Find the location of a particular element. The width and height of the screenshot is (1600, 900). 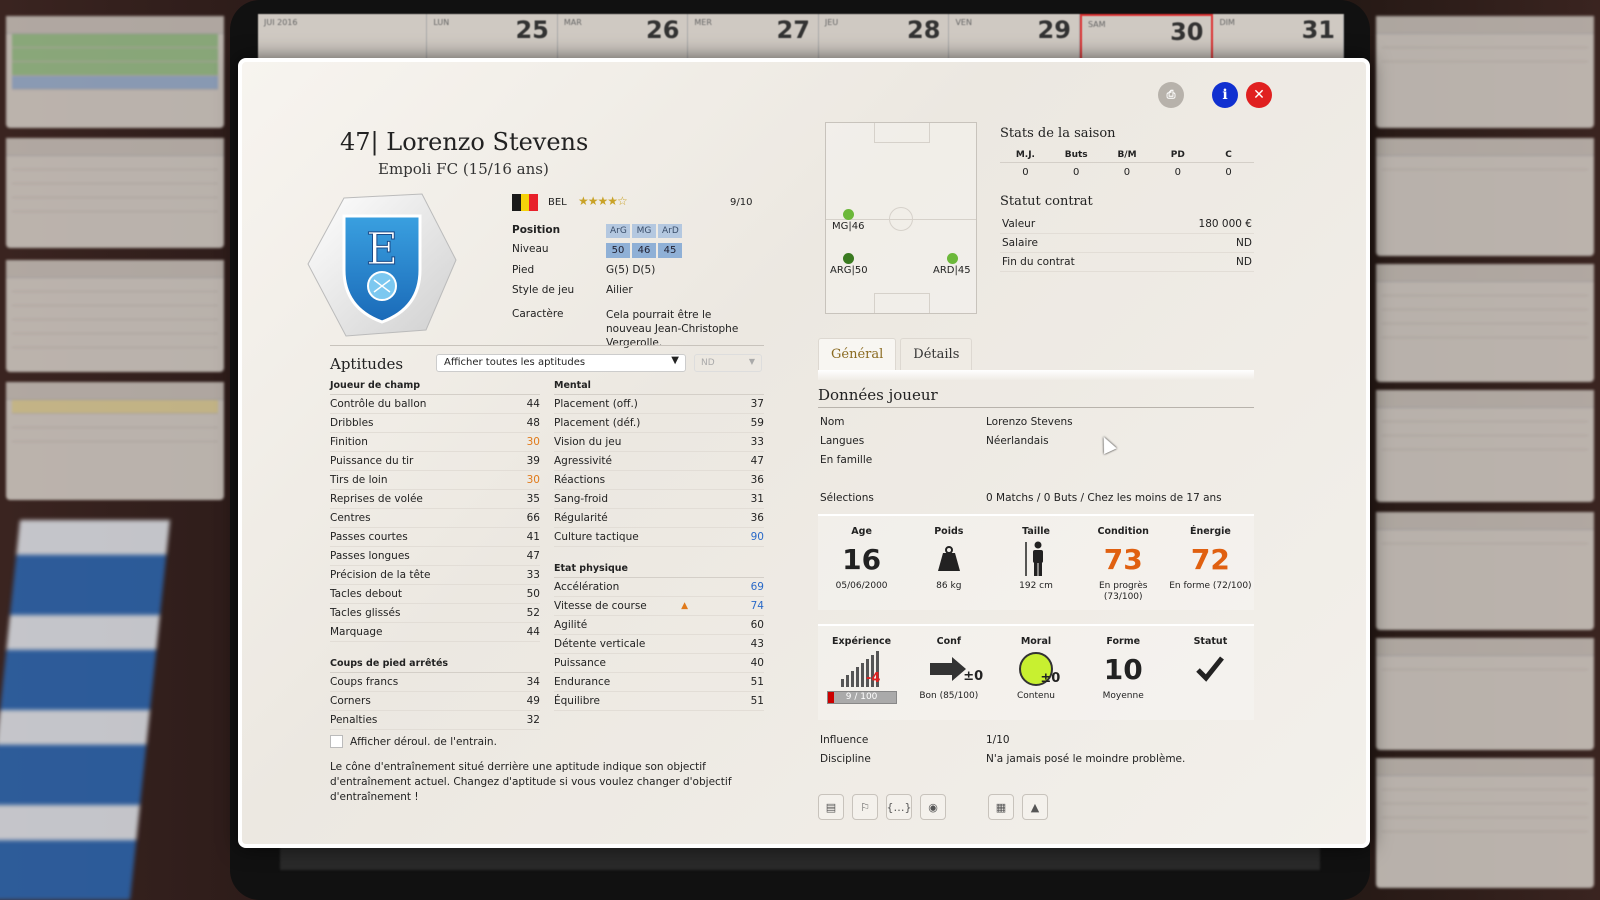

stat-header: Buts is located at coordinates (1076, 155).